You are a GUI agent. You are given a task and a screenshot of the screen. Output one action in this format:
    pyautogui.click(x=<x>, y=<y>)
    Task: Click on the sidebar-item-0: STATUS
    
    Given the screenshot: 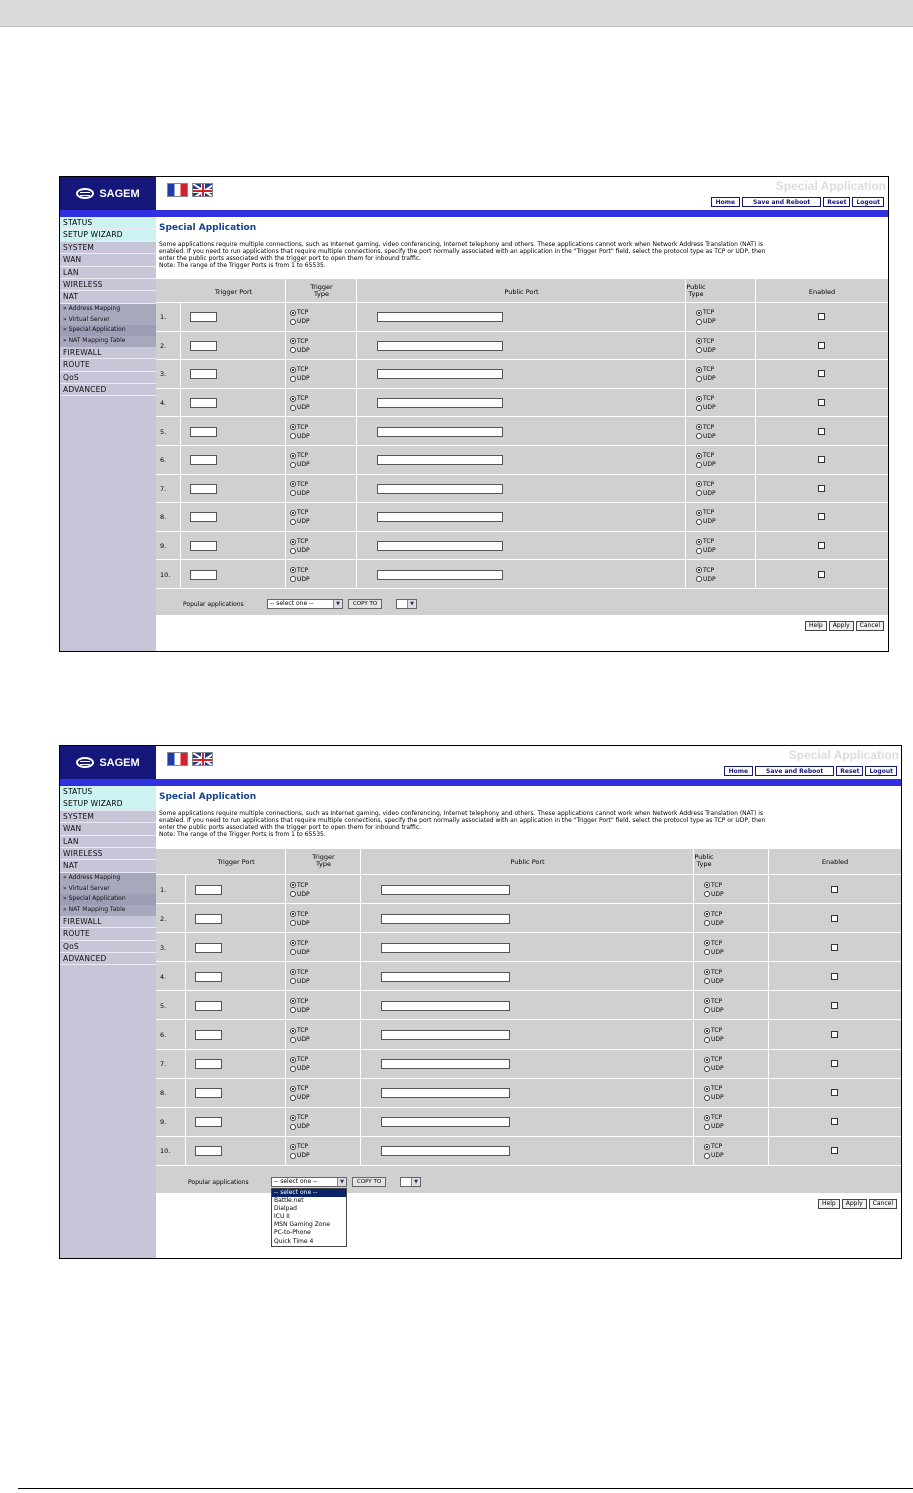 What is the action you would take?
    pyautogui.click(x=108, y=792)
    